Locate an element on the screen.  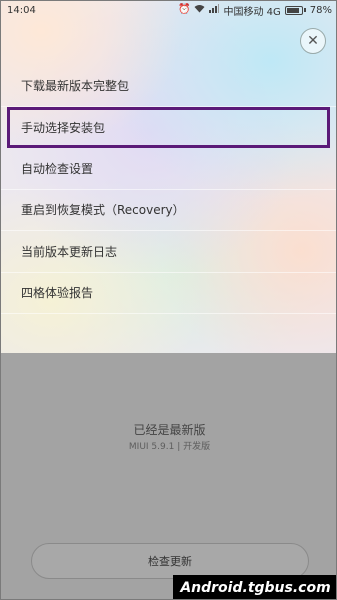
close-icon: ✕ is located at coordinates (313, 41).